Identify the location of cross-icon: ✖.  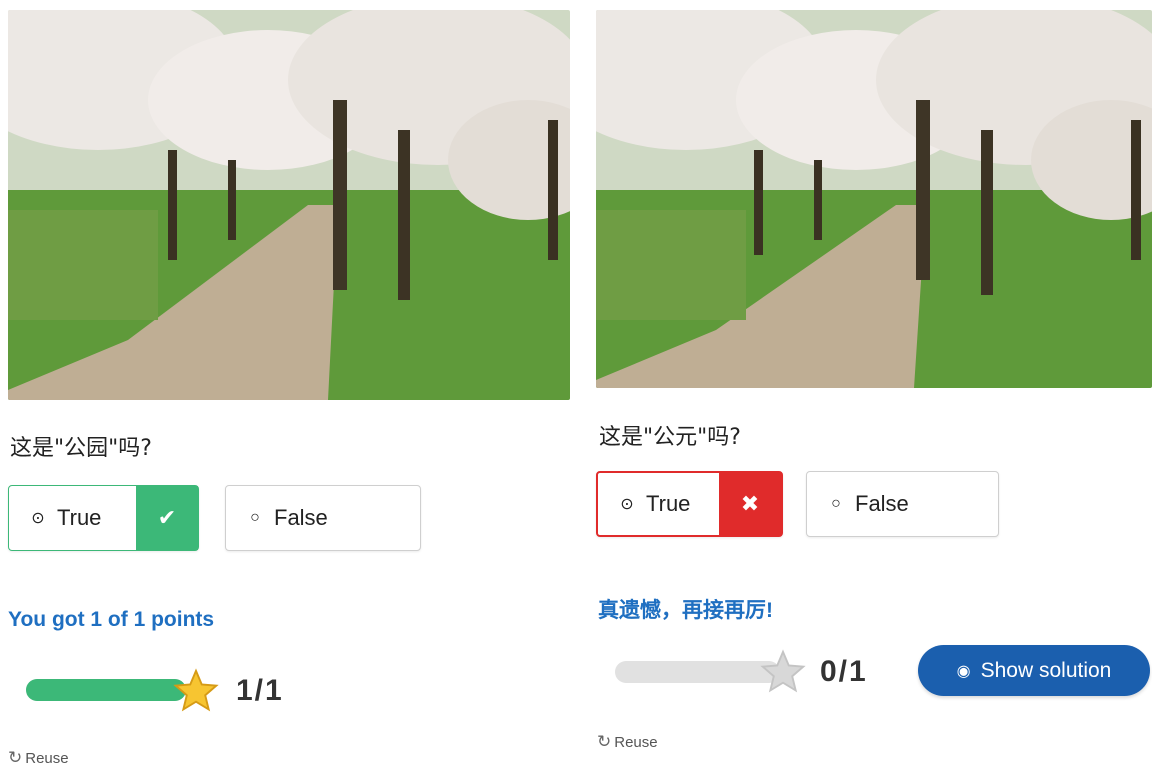
(750, 504).